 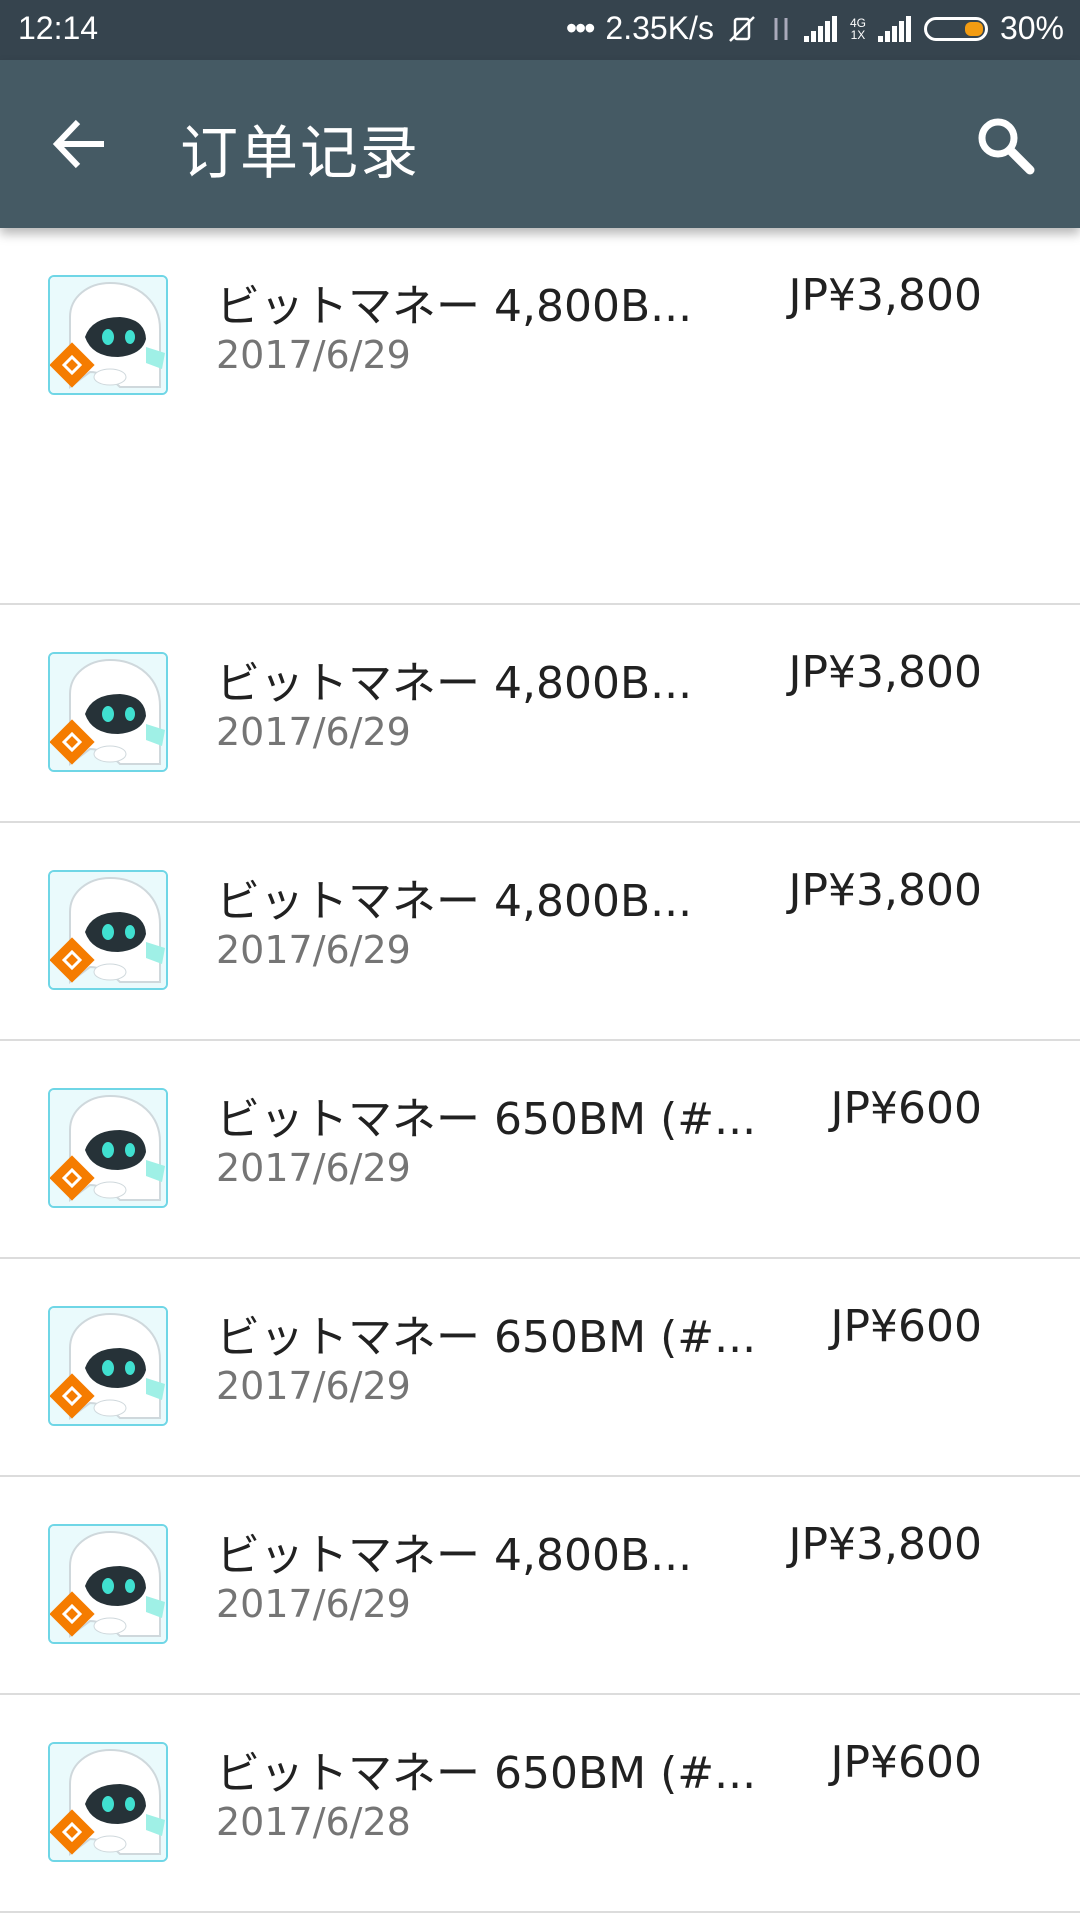 What do you see at coordinates (540, 1804) in the screenshot?
I see `order-row: ビットマネー 650BM (#... 2017/6/28 JP¥600` at bounding box center [540, 1804].